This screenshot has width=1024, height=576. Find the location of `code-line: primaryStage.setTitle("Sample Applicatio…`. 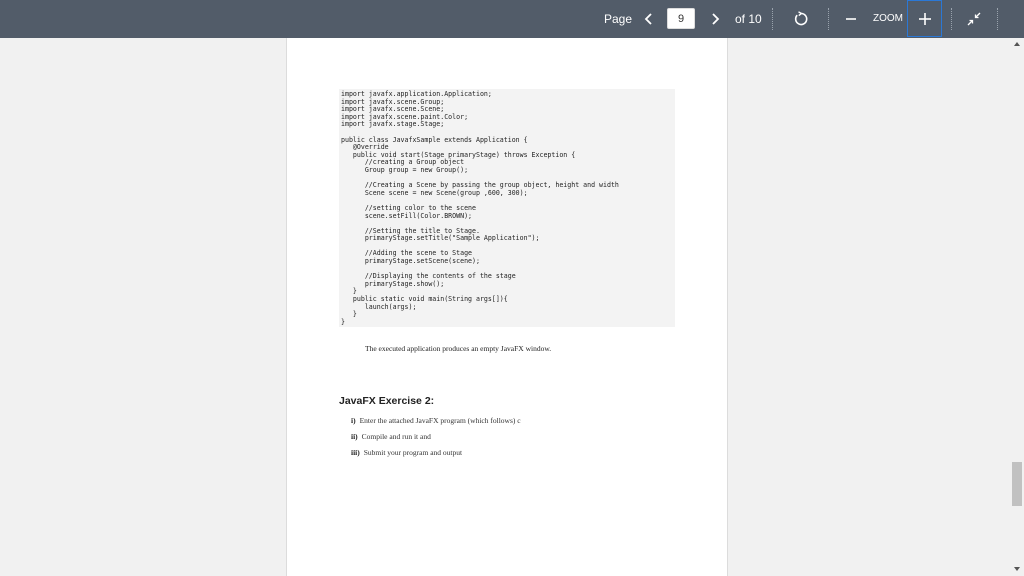

code-line: primaryStage.setTitle("Sample Applicatio… is located at coordinates (452, 238).